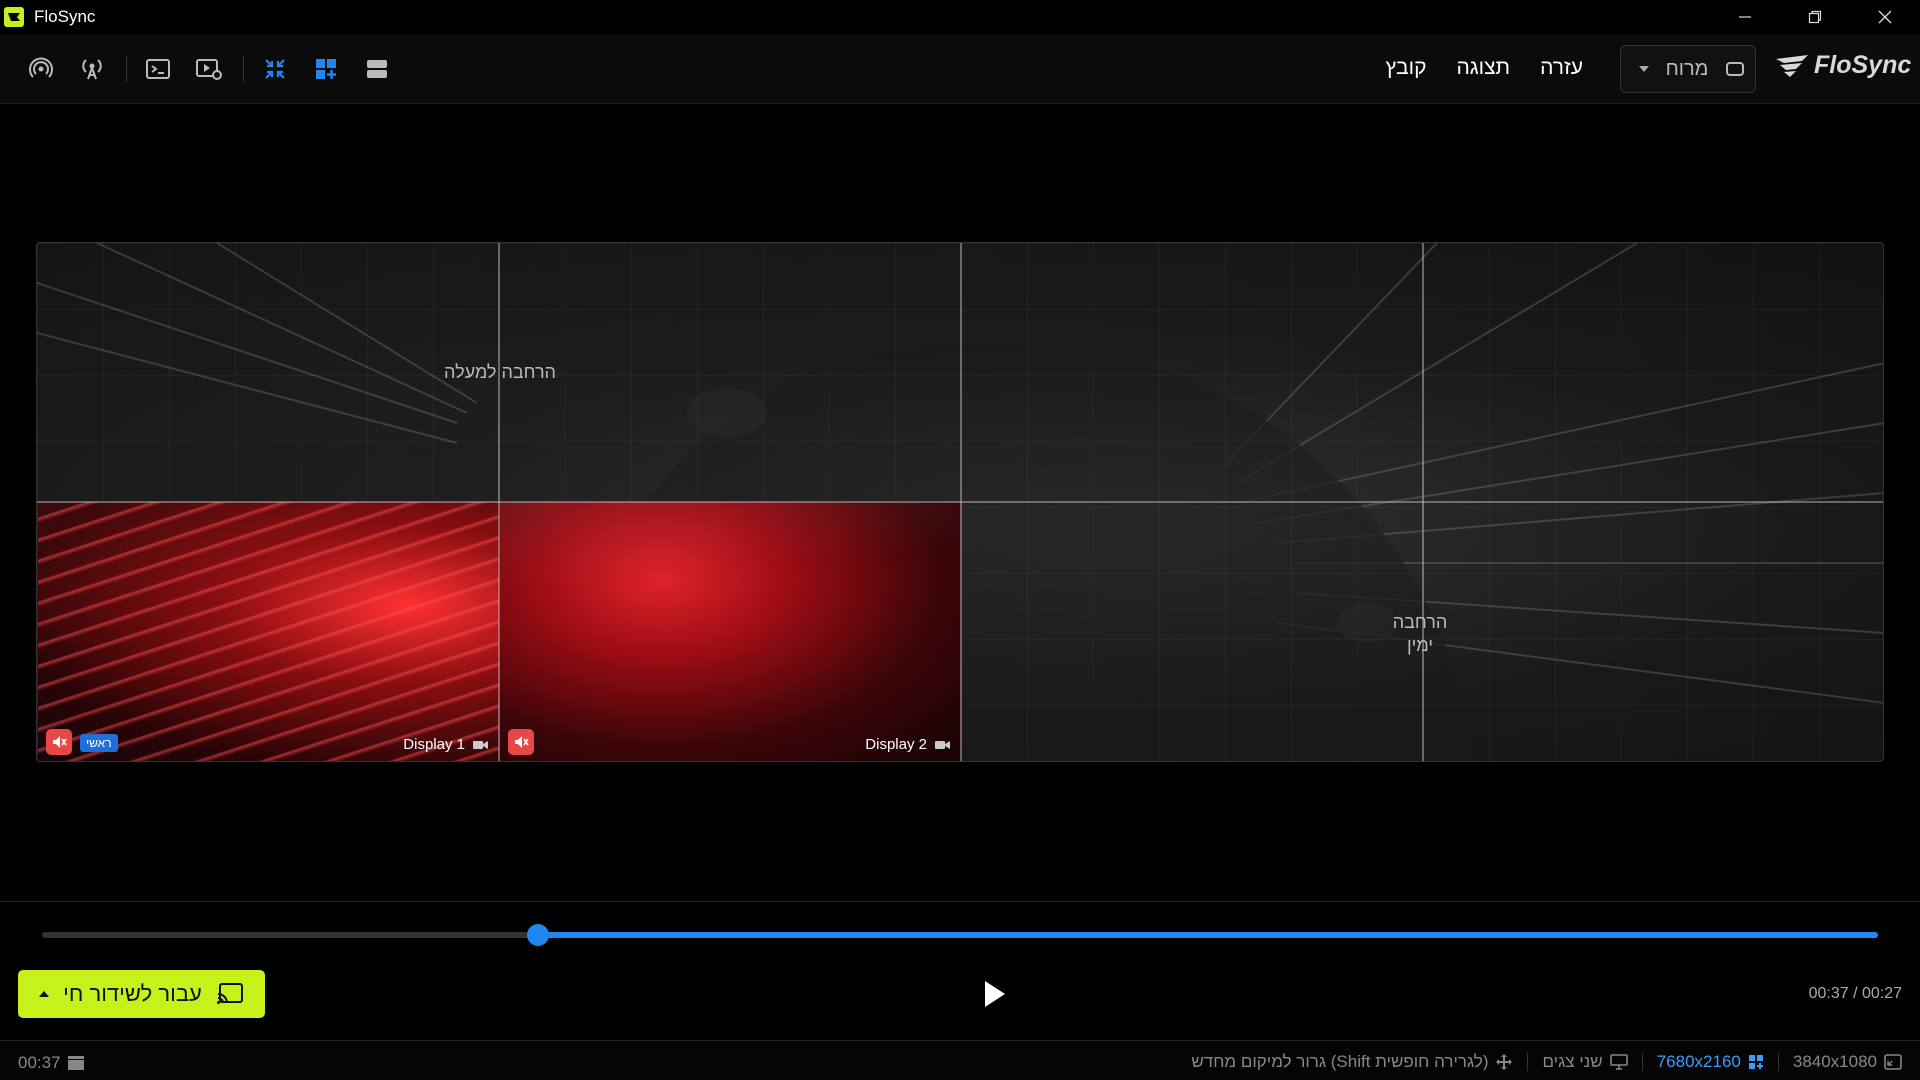 This screenshot has height=1080, width=1920. Describe the element at coordinates (1893, 1062) in the screenshot. I see `aspect-ratio-icon` at that location.